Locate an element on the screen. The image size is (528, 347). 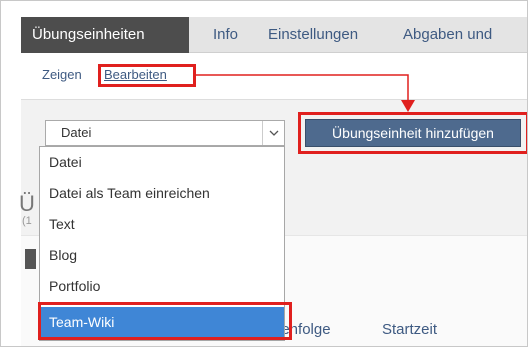
annotation-arrow is located at coordinates (305, 93).